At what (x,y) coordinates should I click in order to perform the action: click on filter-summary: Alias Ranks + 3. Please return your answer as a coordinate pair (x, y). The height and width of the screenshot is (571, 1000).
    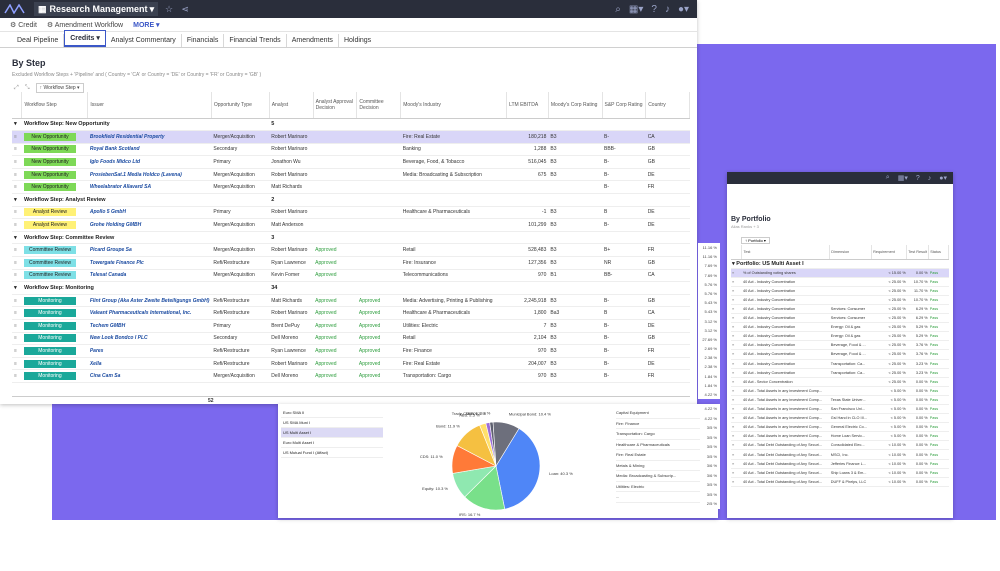
    Looking at the image, I should click on (840, 226).